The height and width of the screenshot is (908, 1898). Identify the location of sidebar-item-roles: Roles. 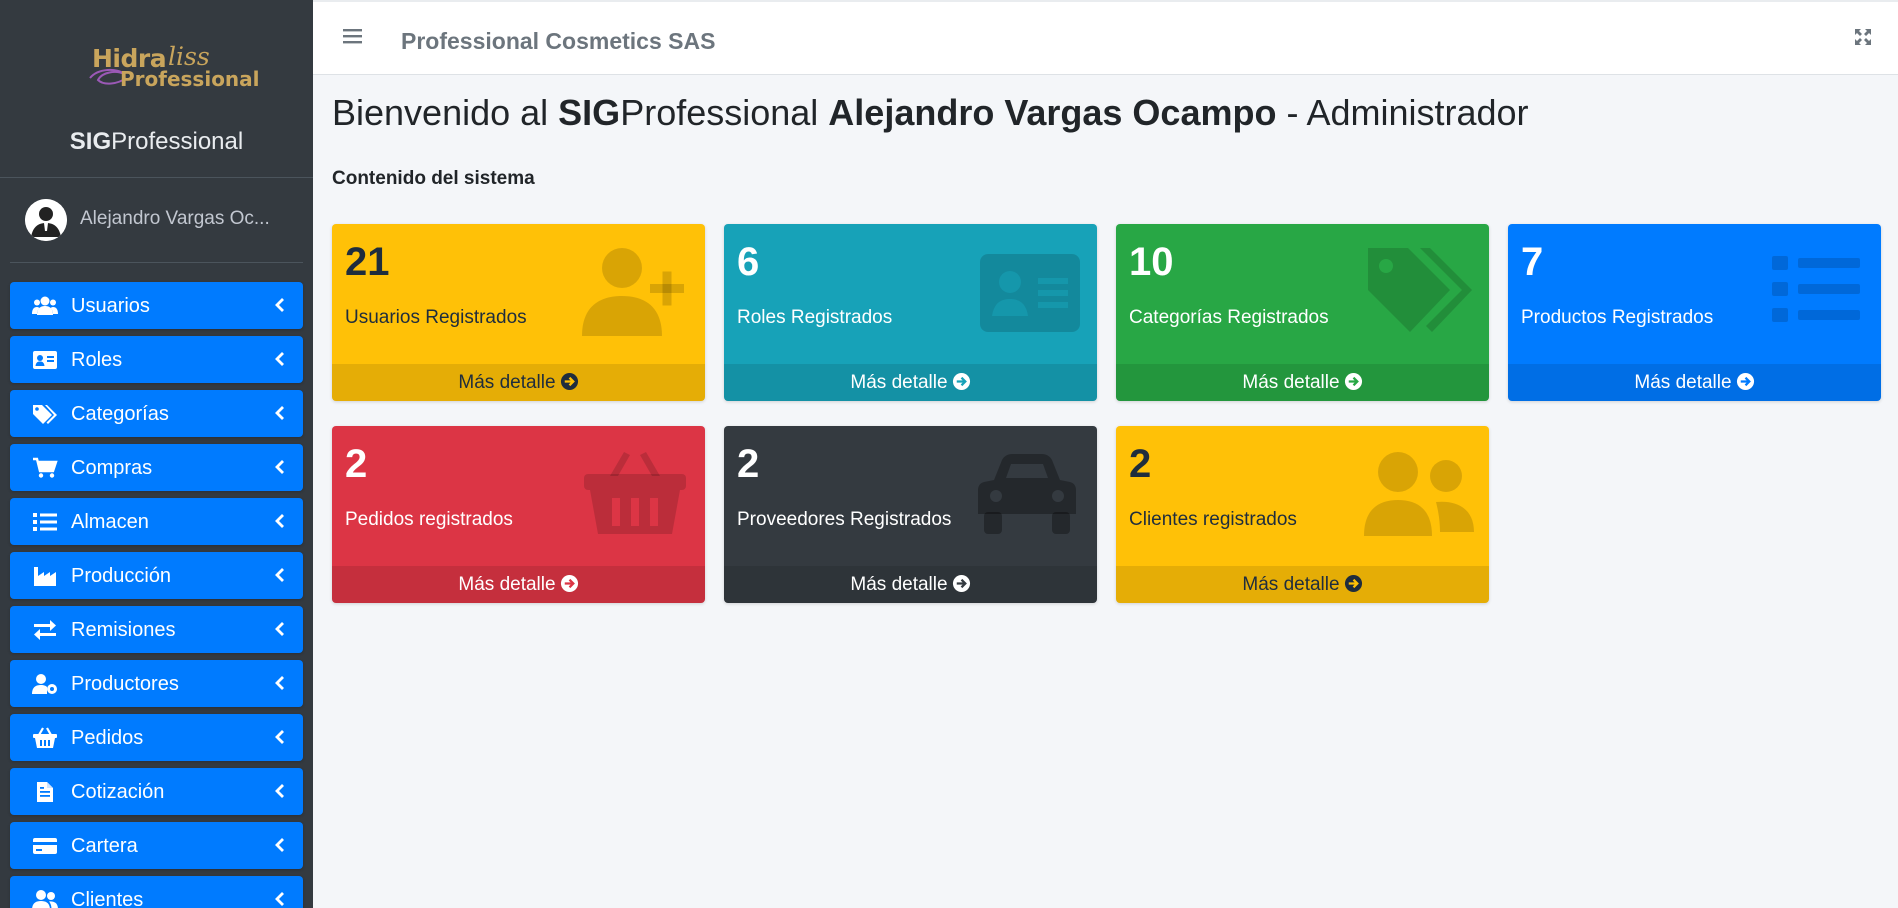
(156, 359).